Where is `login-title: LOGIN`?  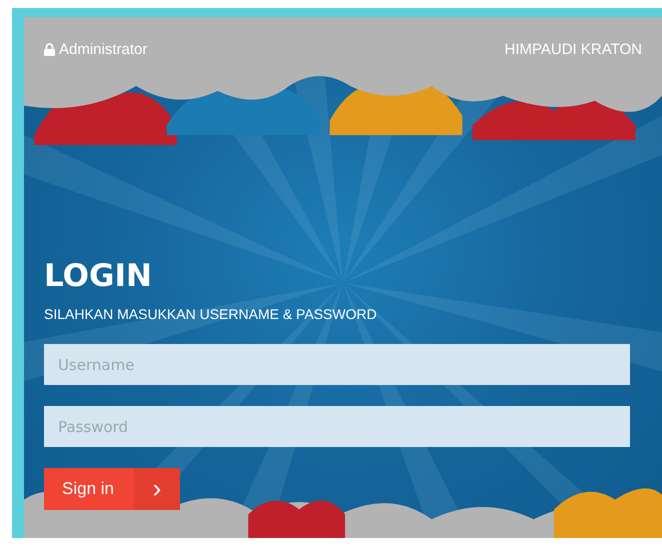 login-title: LOGIN is located at coordinates (98, 276).